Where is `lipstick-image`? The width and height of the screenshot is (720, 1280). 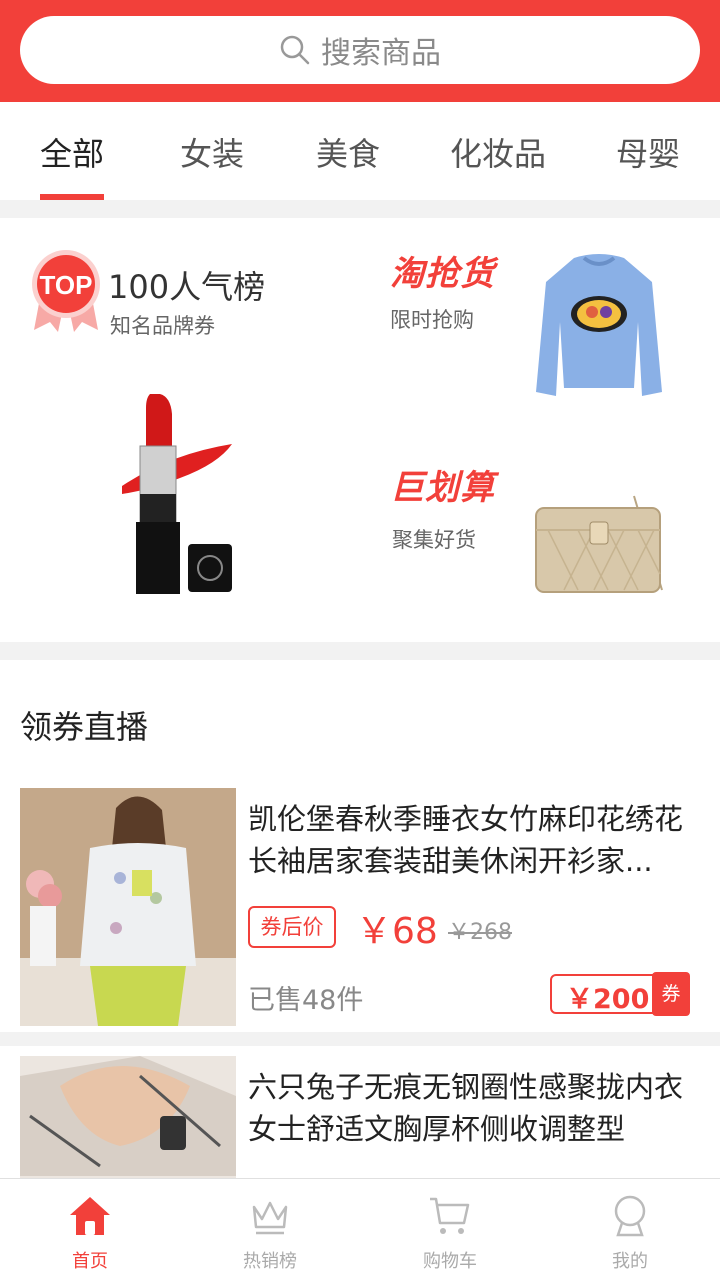 lipstick-image is located at coordinates (177, 494).